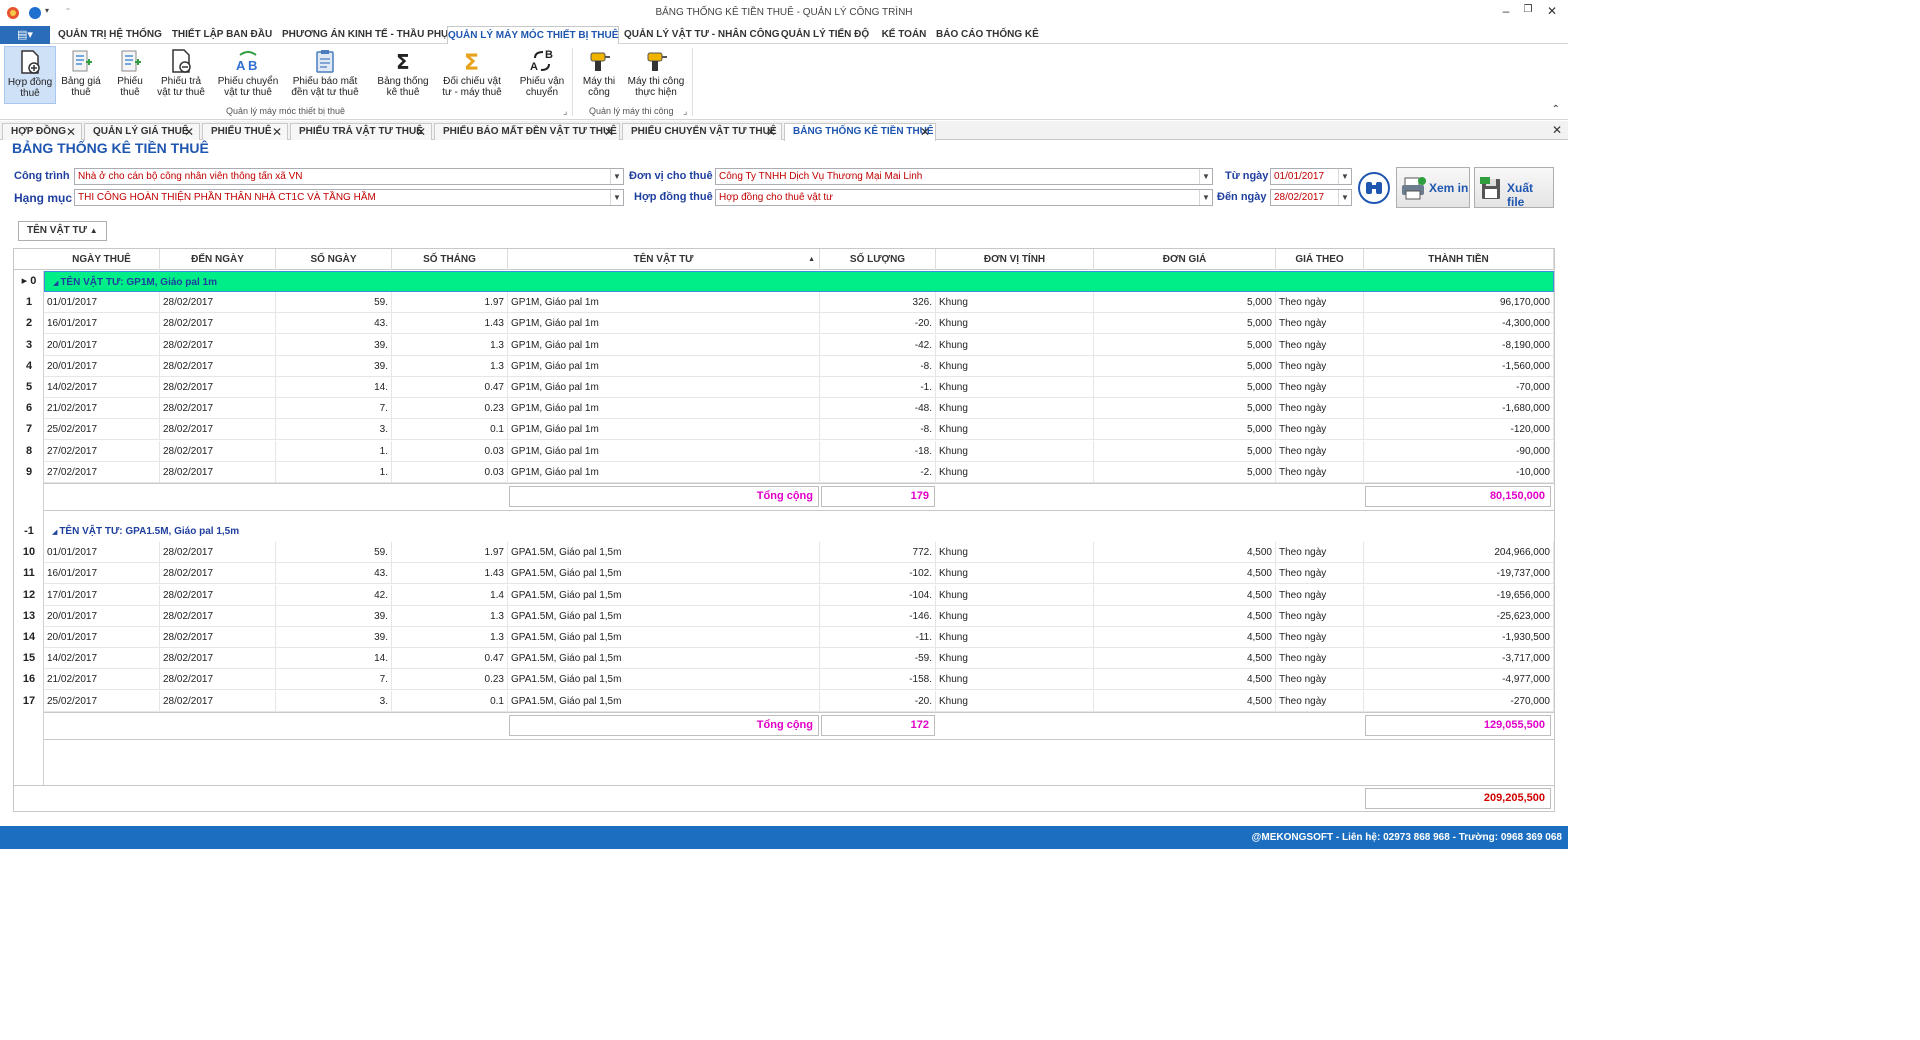 This screenshot has width=1920, height=1040. What do you see at coordinates (1459, 659) in the screenshot?
I see `cell-thanh-tien: -3,717,000` at bounding box center [1459, 659].